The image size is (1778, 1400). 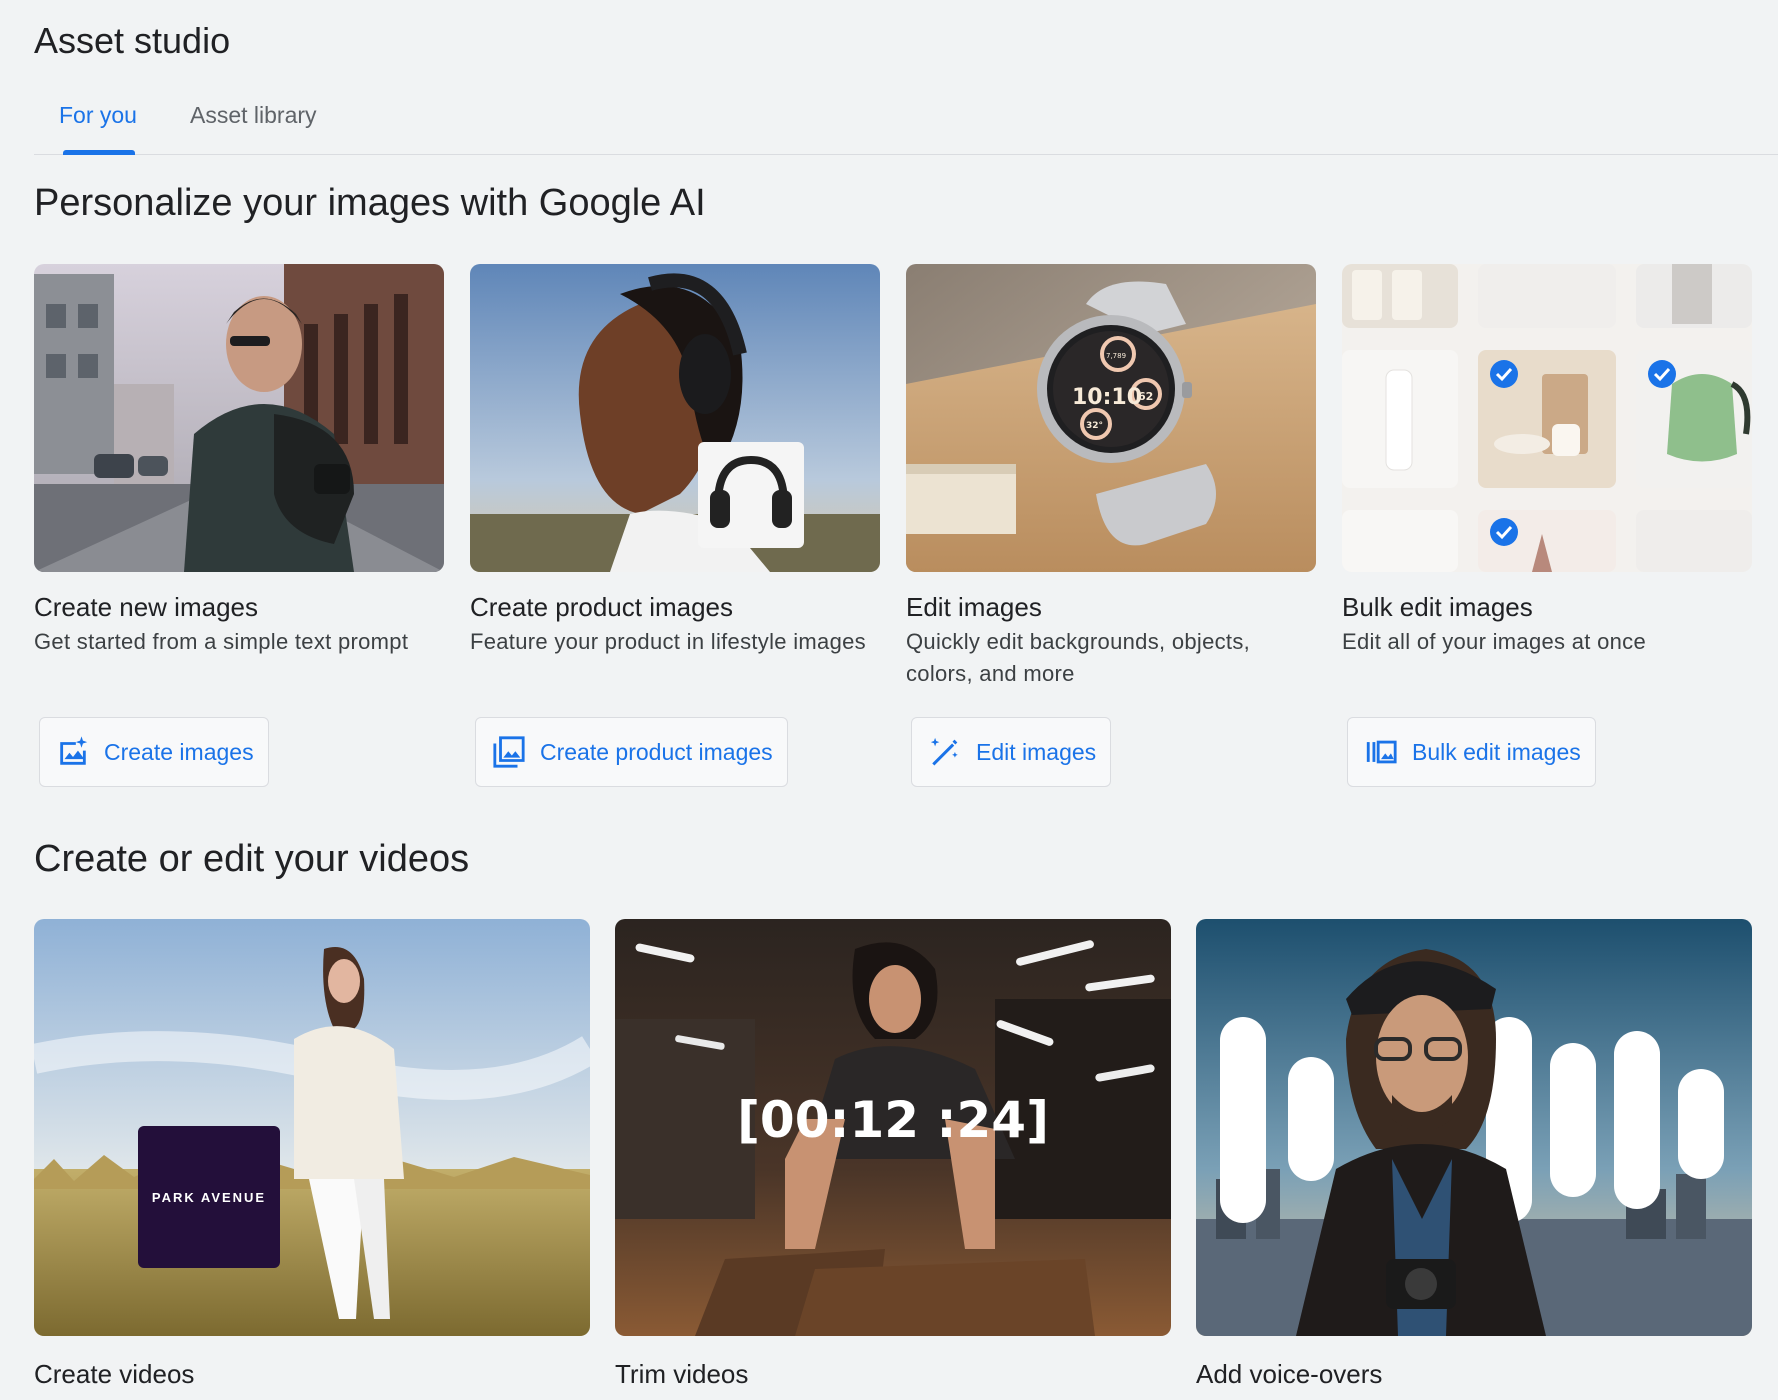 I want to click on card-title: Create new images, so click(x=146, y=607).